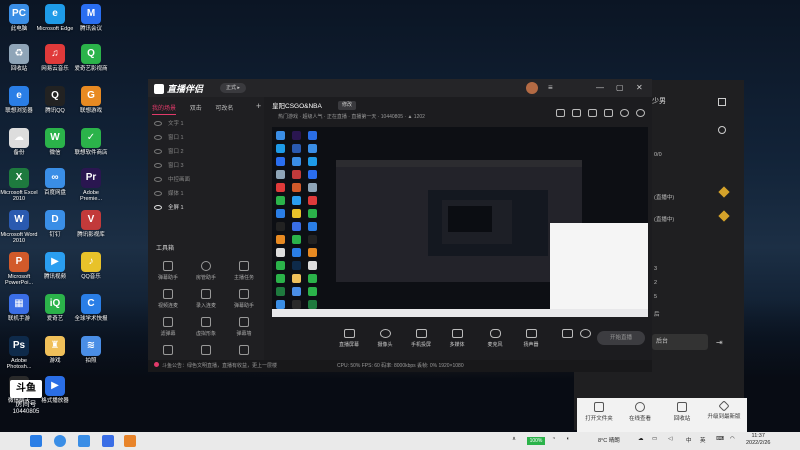 Image resolution: width=800 pixels, height=450 pixels. What do you see at coordinates (91, 350) in the screenshot?
I see `desktop-icon: ≋ 拍照` at bounding box center [91, 350].